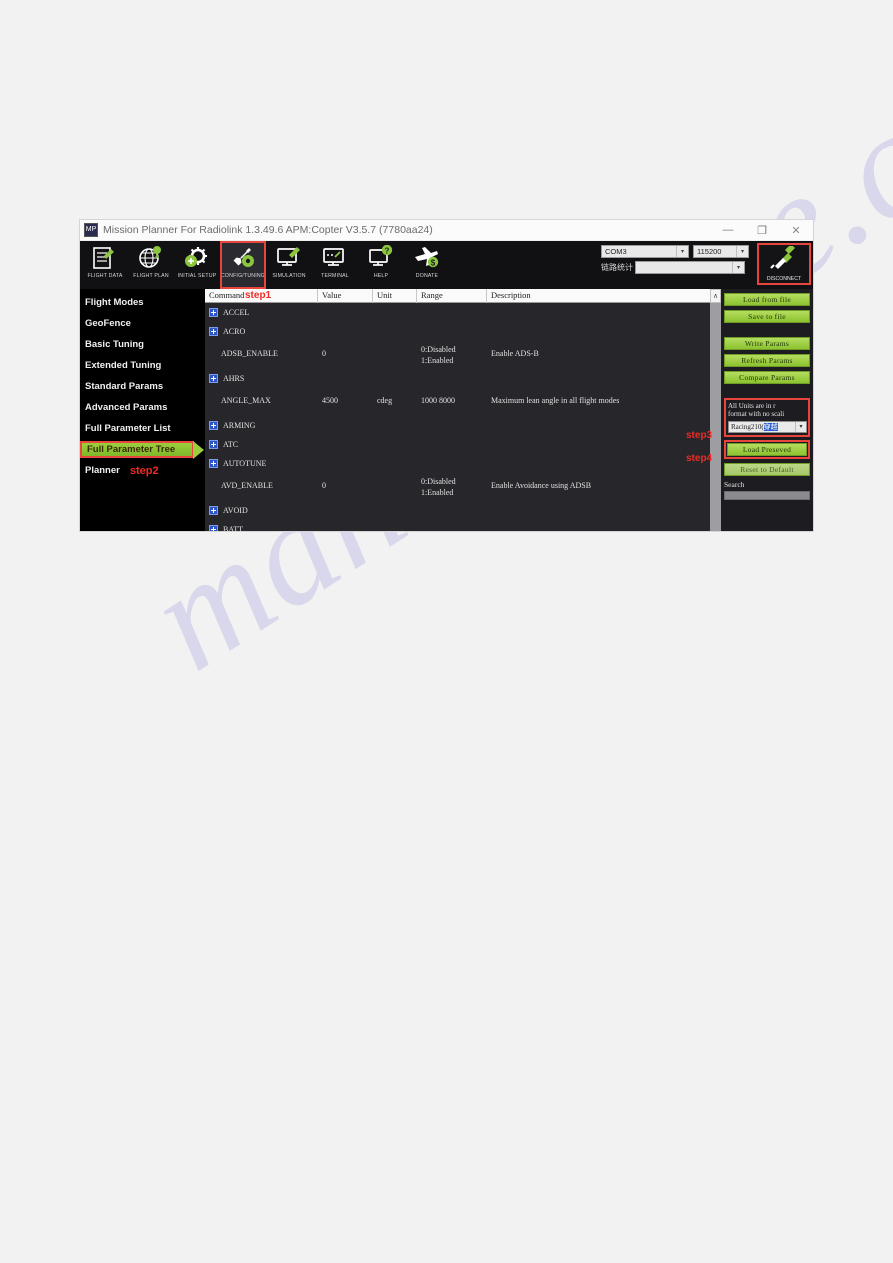 This screenshot has height=1263, width=893. I want to click on load-preset-highlight: Load Preseved, so click(767, 449).